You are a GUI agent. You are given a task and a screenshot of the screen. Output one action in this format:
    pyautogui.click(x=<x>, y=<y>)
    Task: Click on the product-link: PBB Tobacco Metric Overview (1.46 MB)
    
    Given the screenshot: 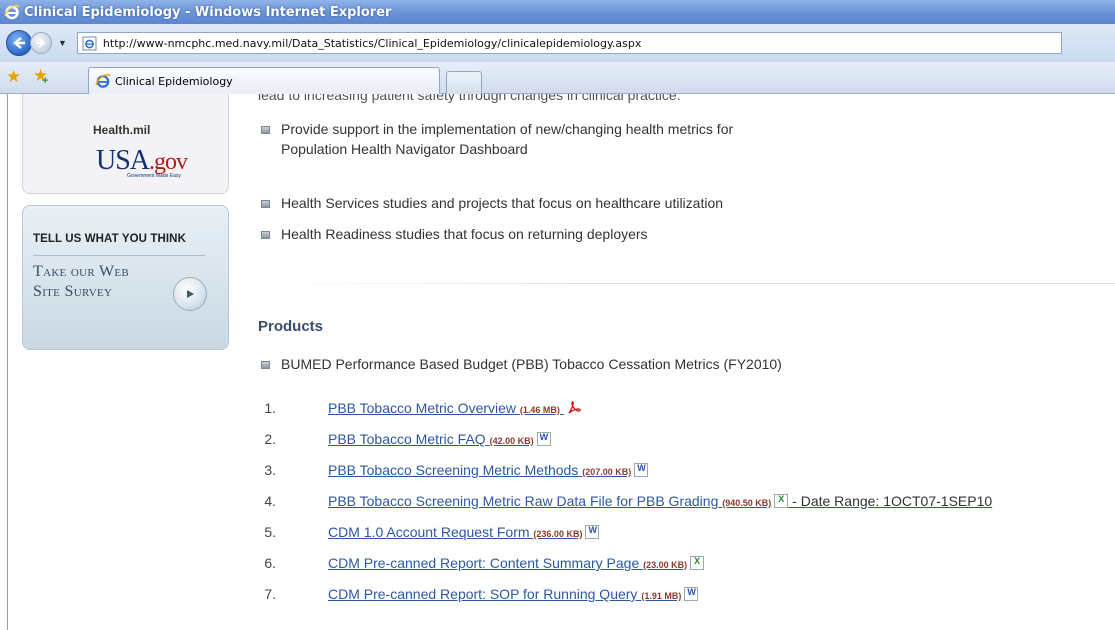 What is the action you would take?
    pyautogui.click(x=455, y=408)
    